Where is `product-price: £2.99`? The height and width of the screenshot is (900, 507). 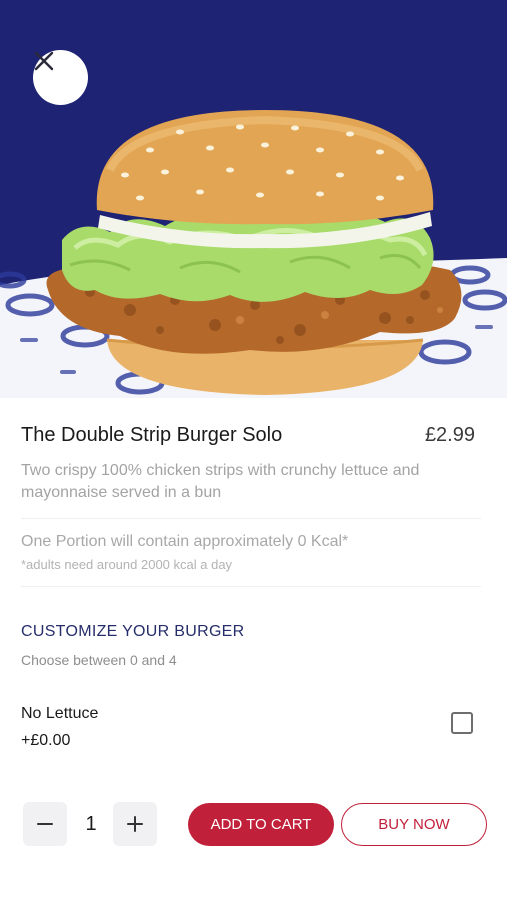 product-price: £2.99 is located at coordinates (449, 435).